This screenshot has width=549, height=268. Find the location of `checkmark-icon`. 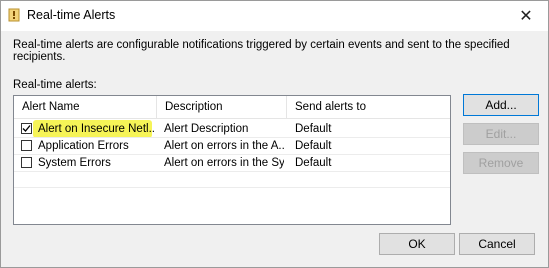

checkmark-icon is located at coordinates (26, 128).